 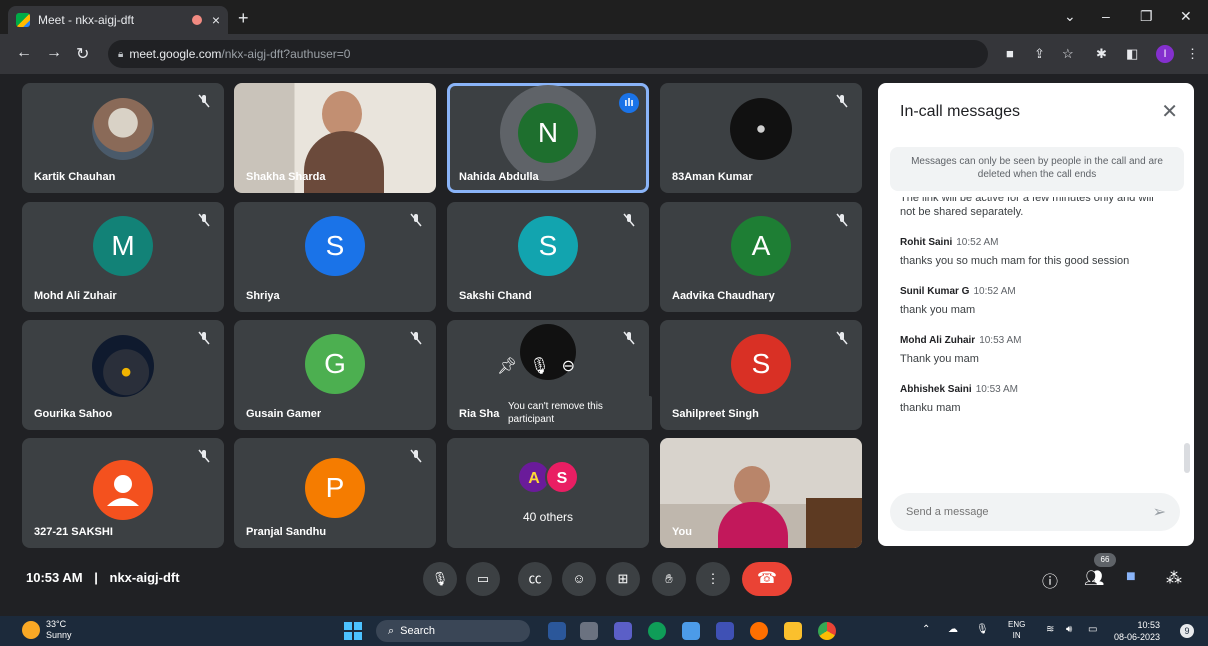 I want to click on chrome-icon, so click(x=827, y=631).